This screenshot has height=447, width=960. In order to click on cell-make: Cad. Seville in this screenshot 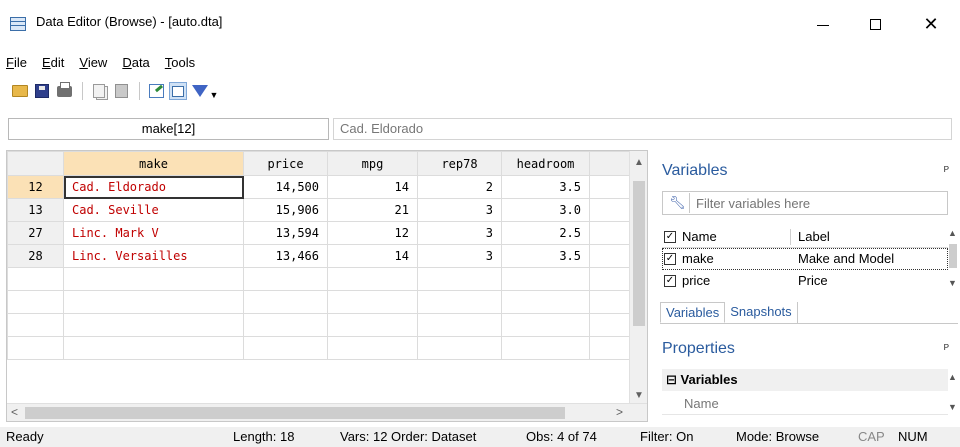, I will do `click(153, 210)`.